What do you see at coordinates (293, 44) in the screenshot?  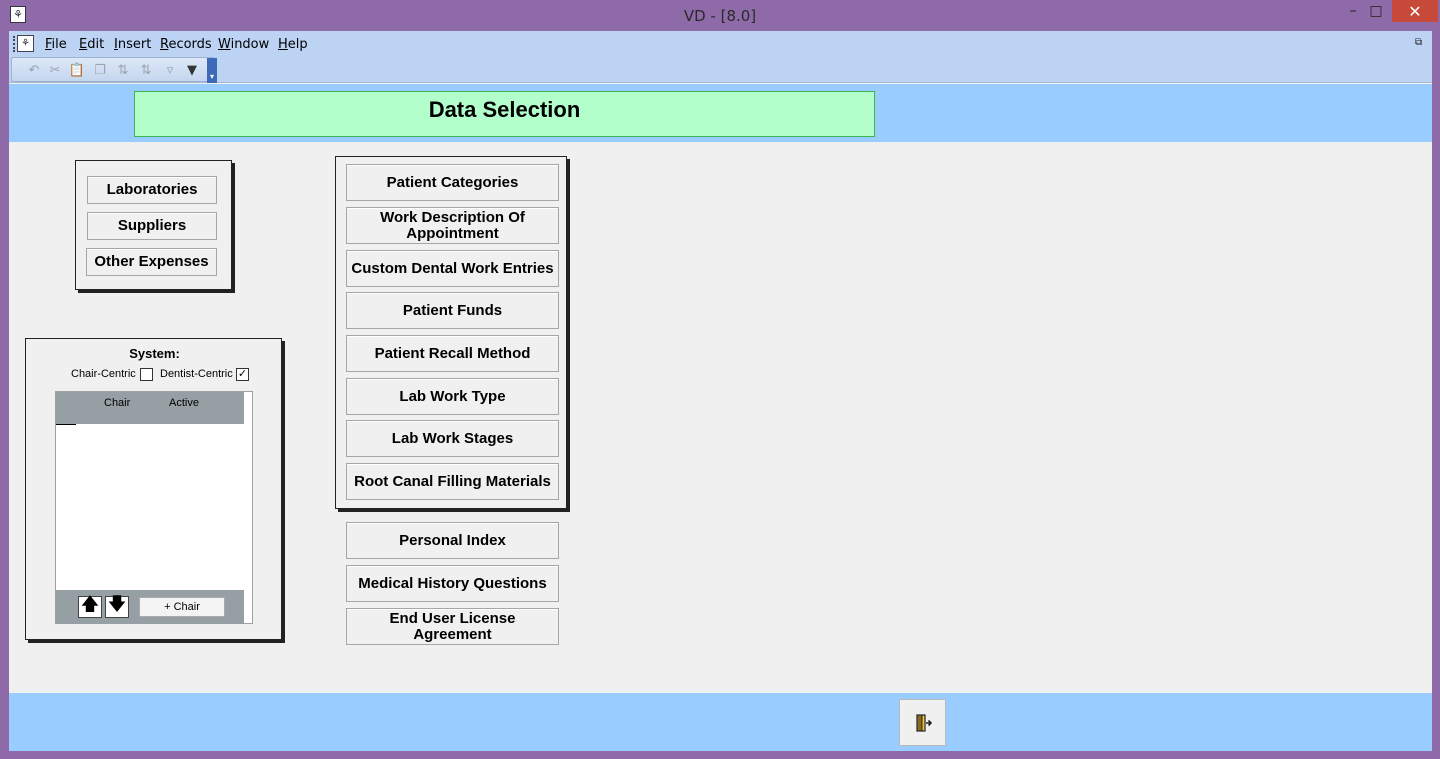 I see `menu-help: Help` at bounding box center [293, 44].